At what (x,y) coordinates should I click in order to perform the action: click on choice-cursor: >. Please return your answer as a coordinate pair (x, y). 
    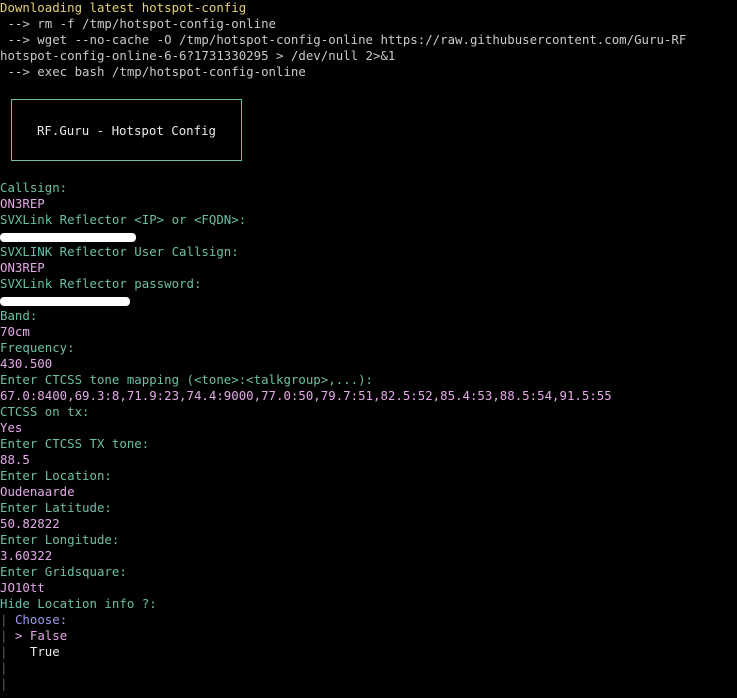
    Looking at the image, I should click on (18, 635).